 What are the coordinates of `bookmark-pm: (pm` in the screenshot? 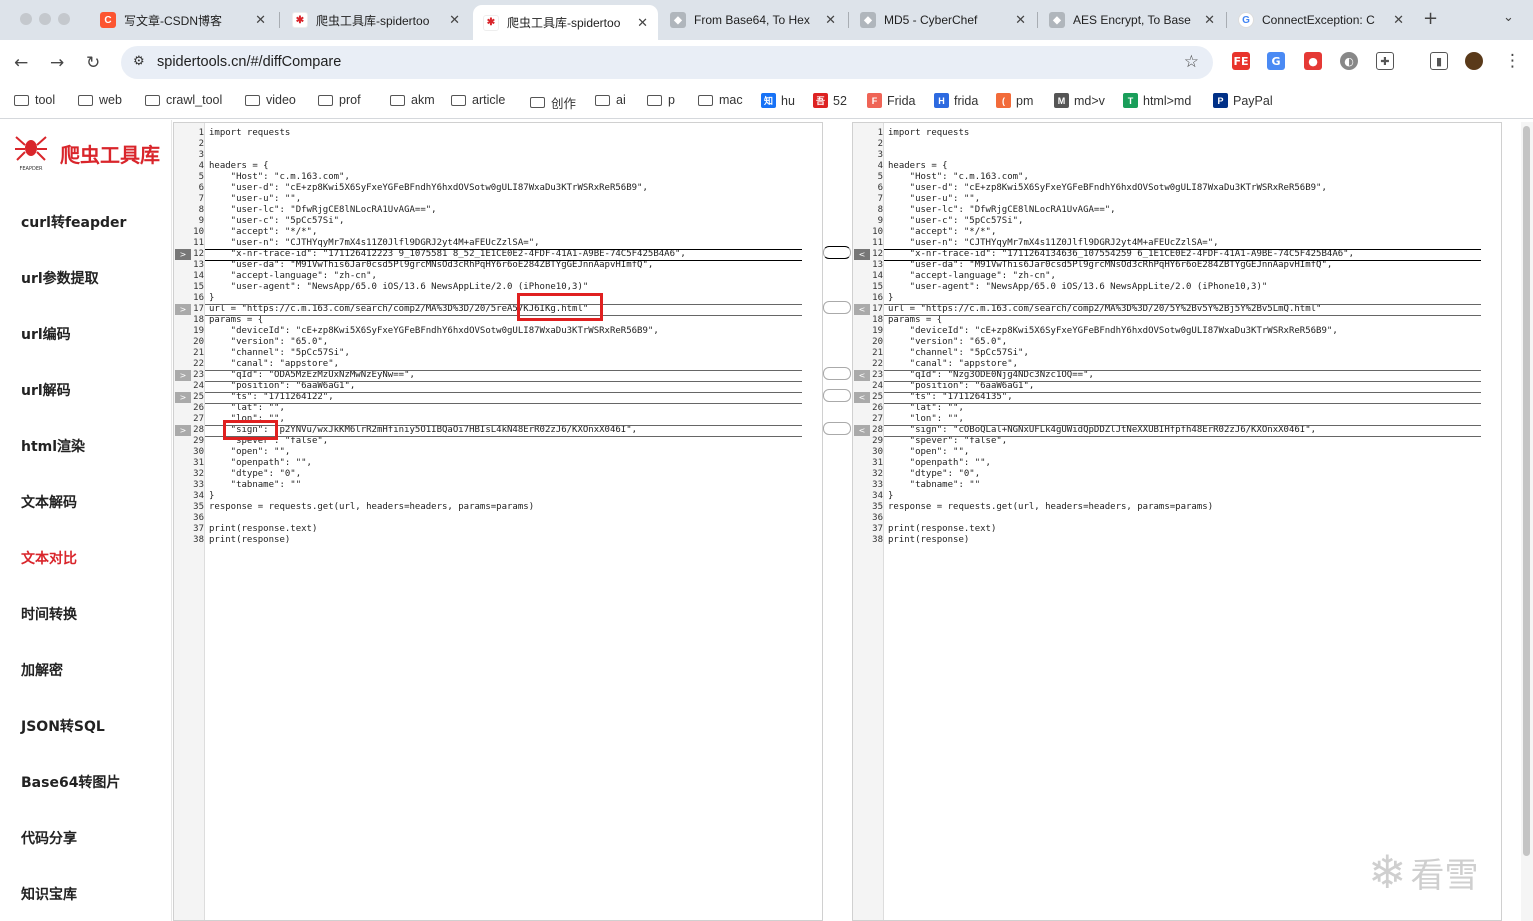 It's located at (1014, 100).